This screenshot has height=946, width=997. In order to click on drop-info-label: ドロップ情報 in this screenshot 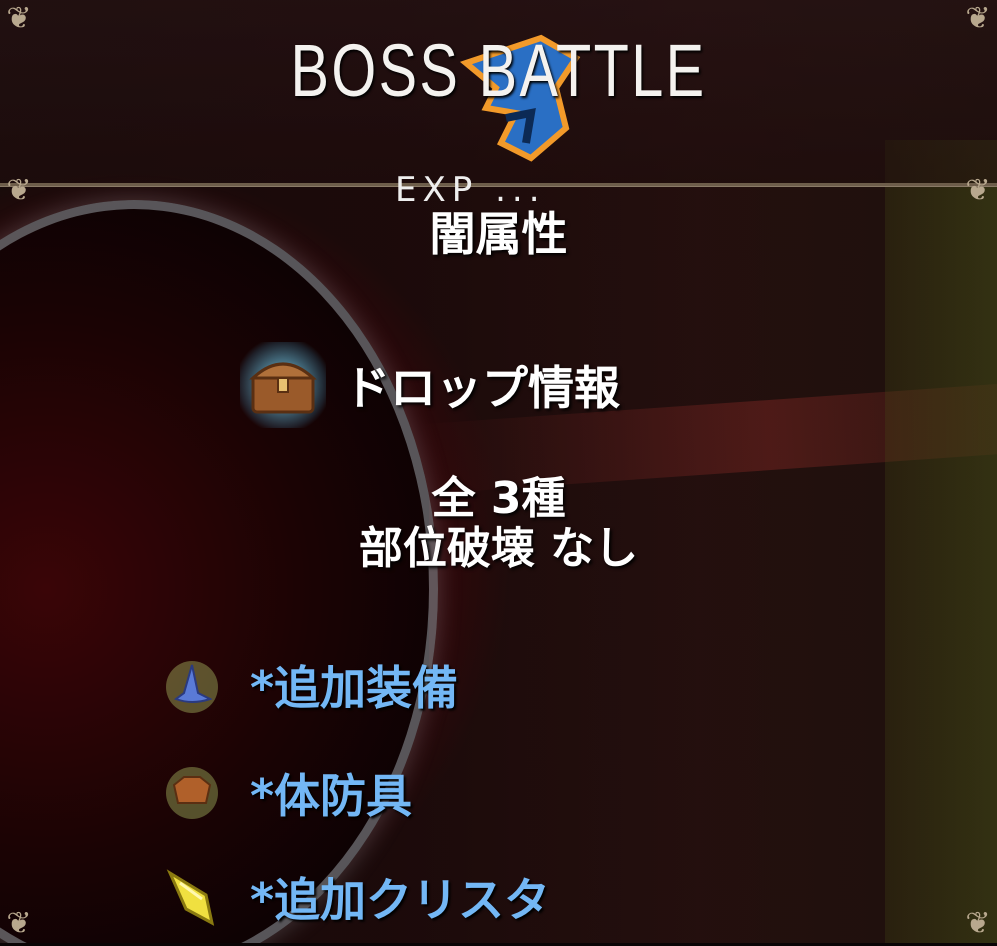, I will do `click(482, 388)`.